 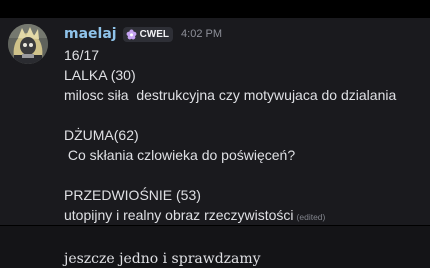 I want to click on avatar, so click(x=28, y=44).